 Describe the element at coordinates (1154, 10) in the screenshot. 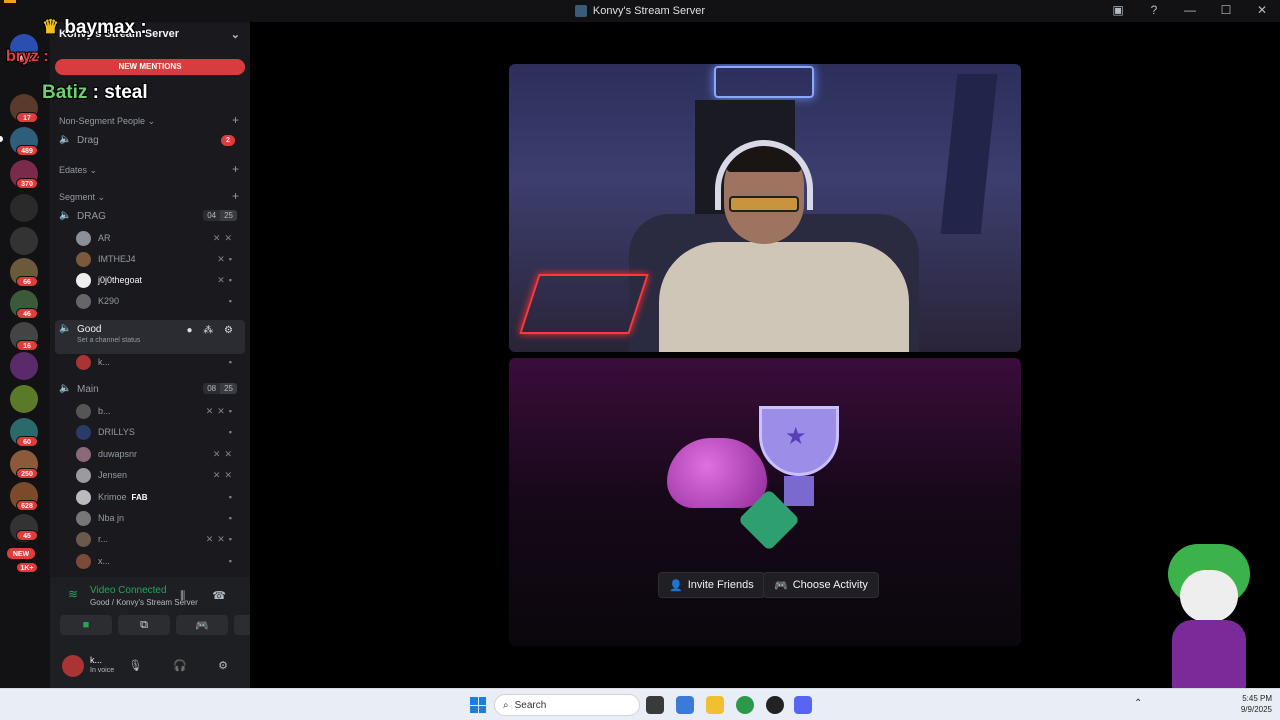

I see `help-icon: ?` at that location.